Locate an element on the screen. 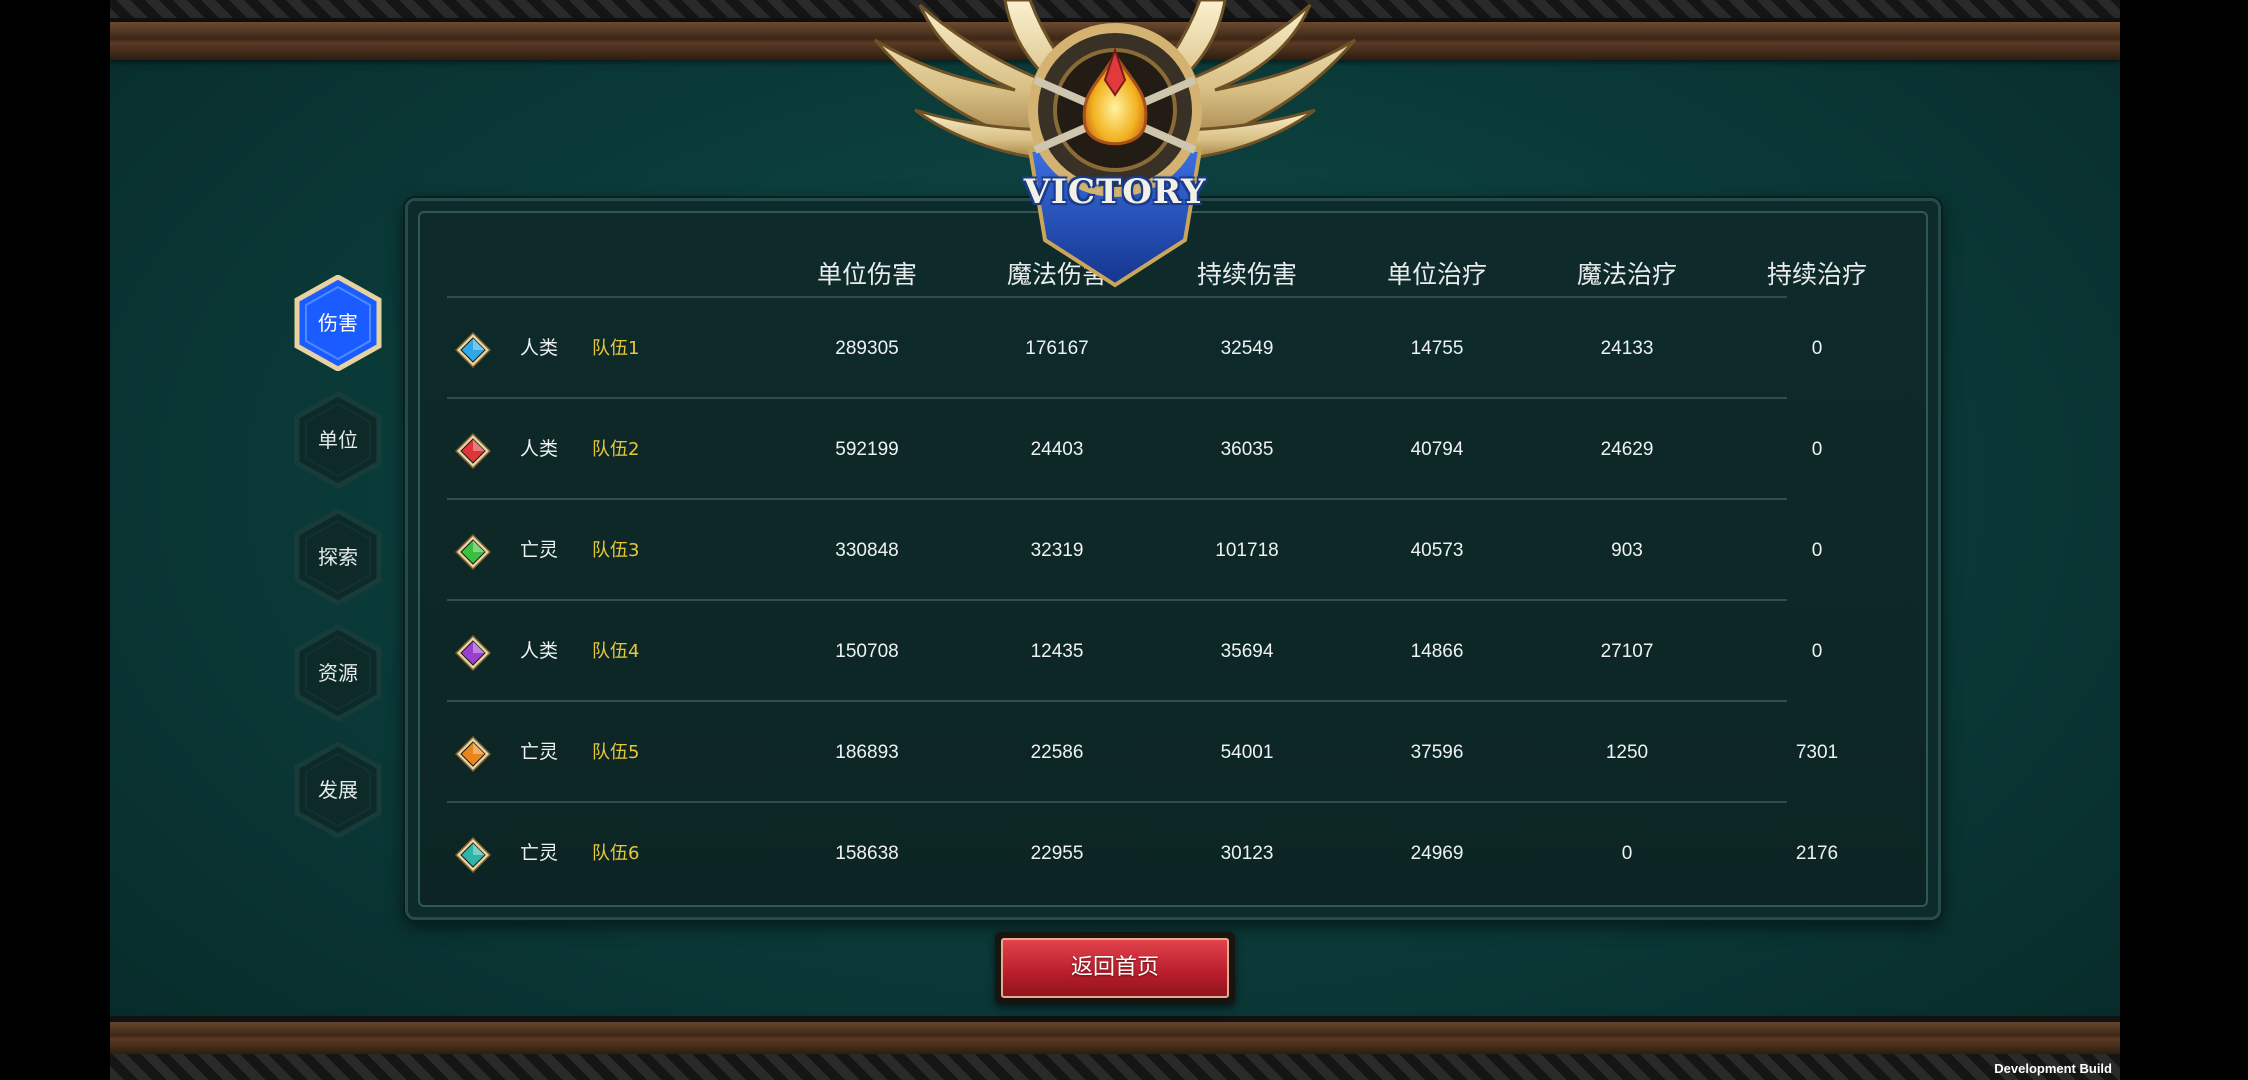 Image resolution: width=2248 pixels, height=1080 pixels. tab-label: 发展 is located at coordinates (338, 790).